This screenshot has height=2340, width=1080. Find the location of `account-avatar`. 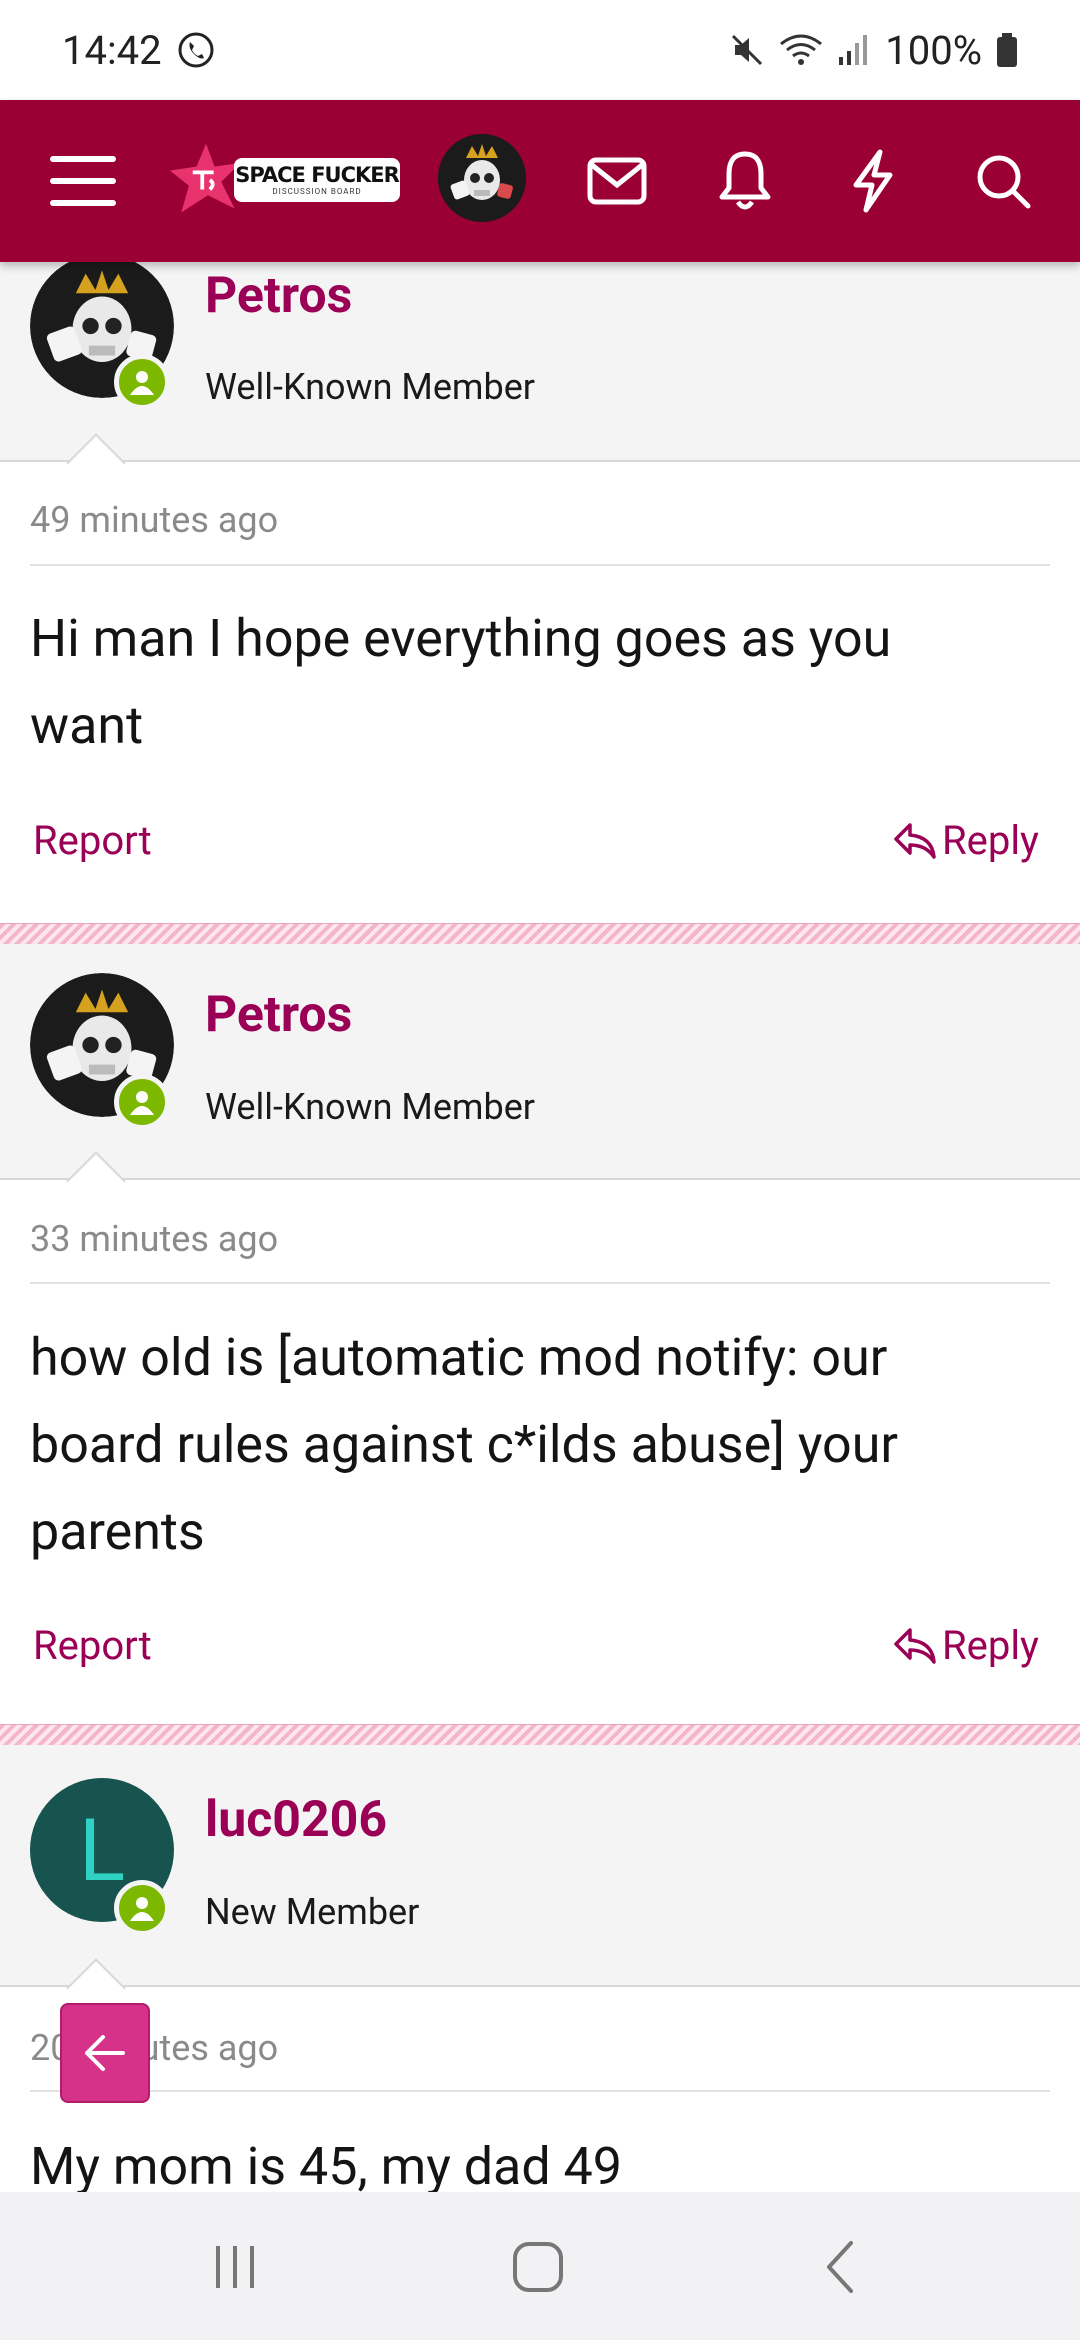

account-avatar is located at coordinates (482, 178).